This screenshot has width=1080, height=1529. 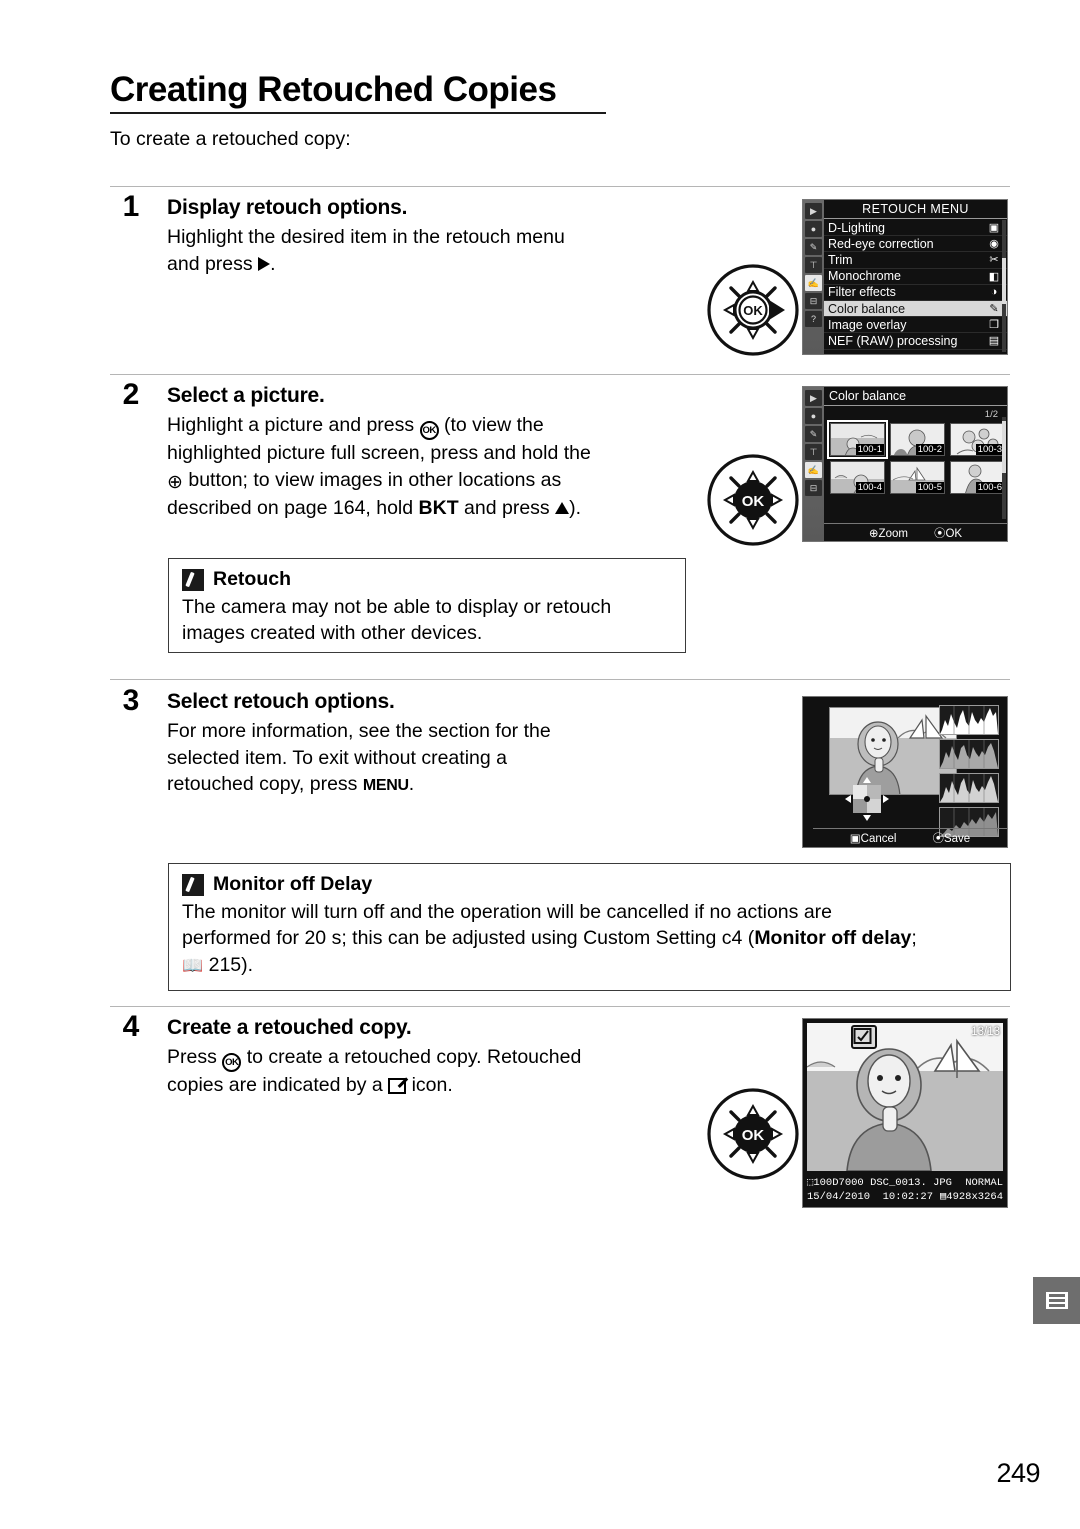 I want to click on menu-list-icon, so click(x=1056, y=1300).